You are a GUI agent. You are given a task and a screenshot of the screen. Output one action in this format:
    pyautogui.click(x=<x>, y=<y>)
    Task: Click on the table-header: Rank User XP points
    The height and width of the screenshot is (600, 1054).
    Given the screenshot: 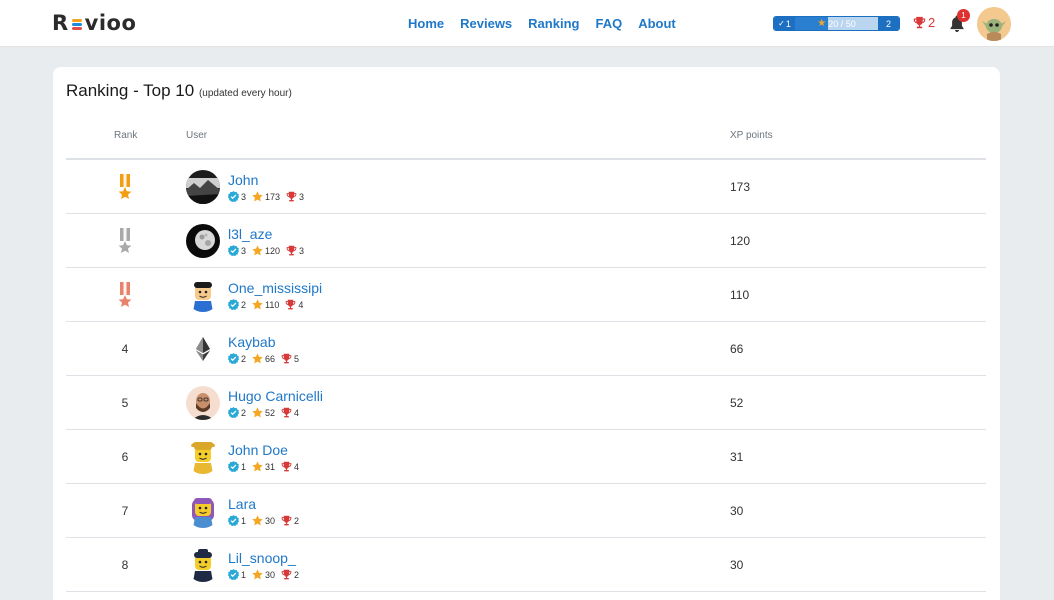 What is the action you would take?
    pyautogui.click(x=526, y=143)
    